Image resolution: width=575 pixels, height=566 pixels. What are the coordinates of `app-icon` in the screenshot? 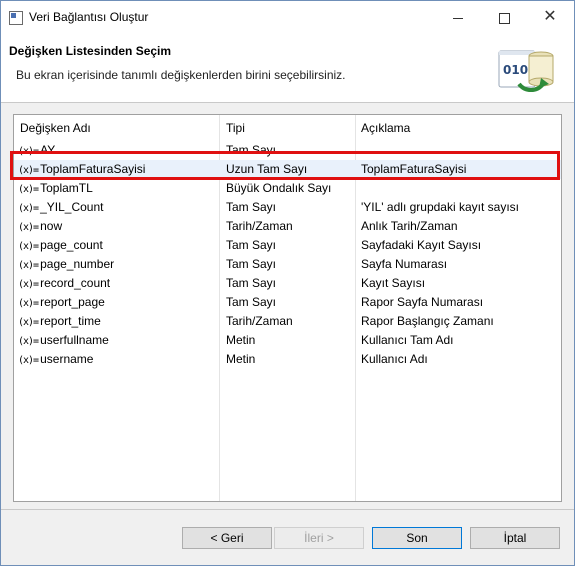 It's located at (16, 18).